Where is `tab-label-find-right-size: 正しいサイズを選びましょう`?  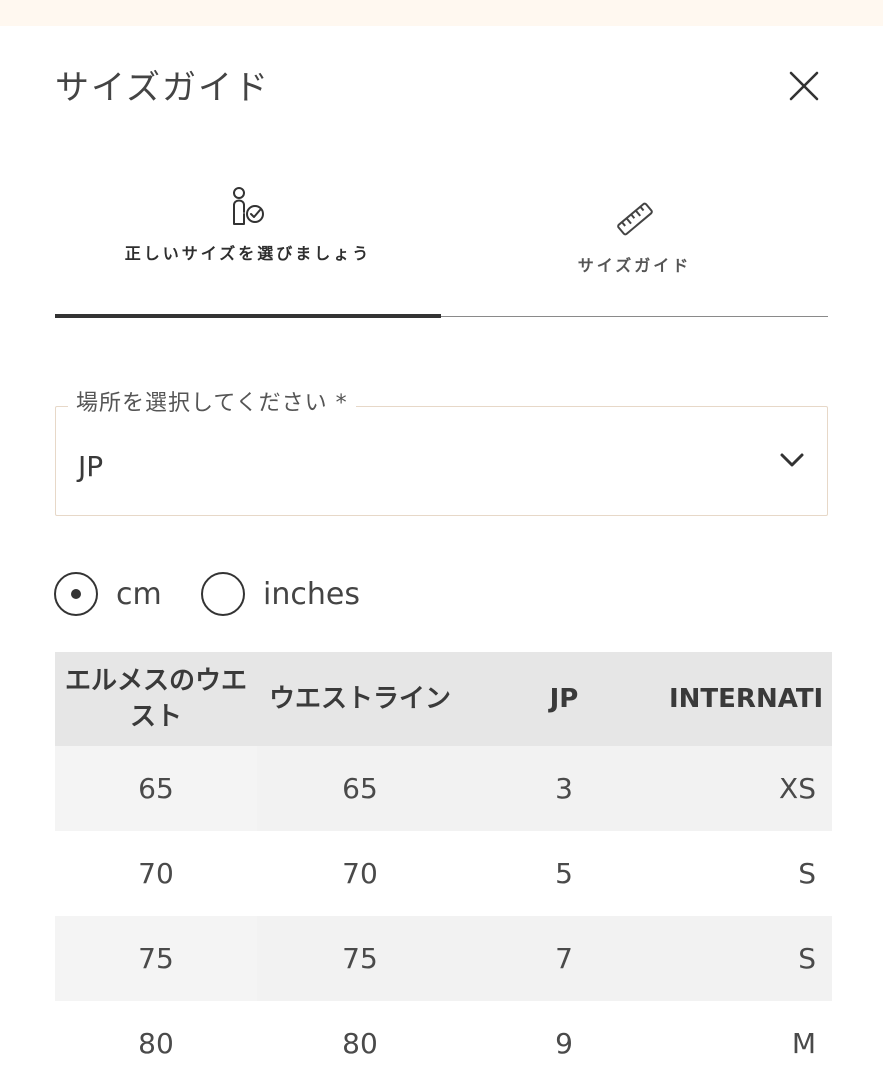
tab-label-find-right-size: 正しいサイズを選びましょう is located at coordinates (248, 253).